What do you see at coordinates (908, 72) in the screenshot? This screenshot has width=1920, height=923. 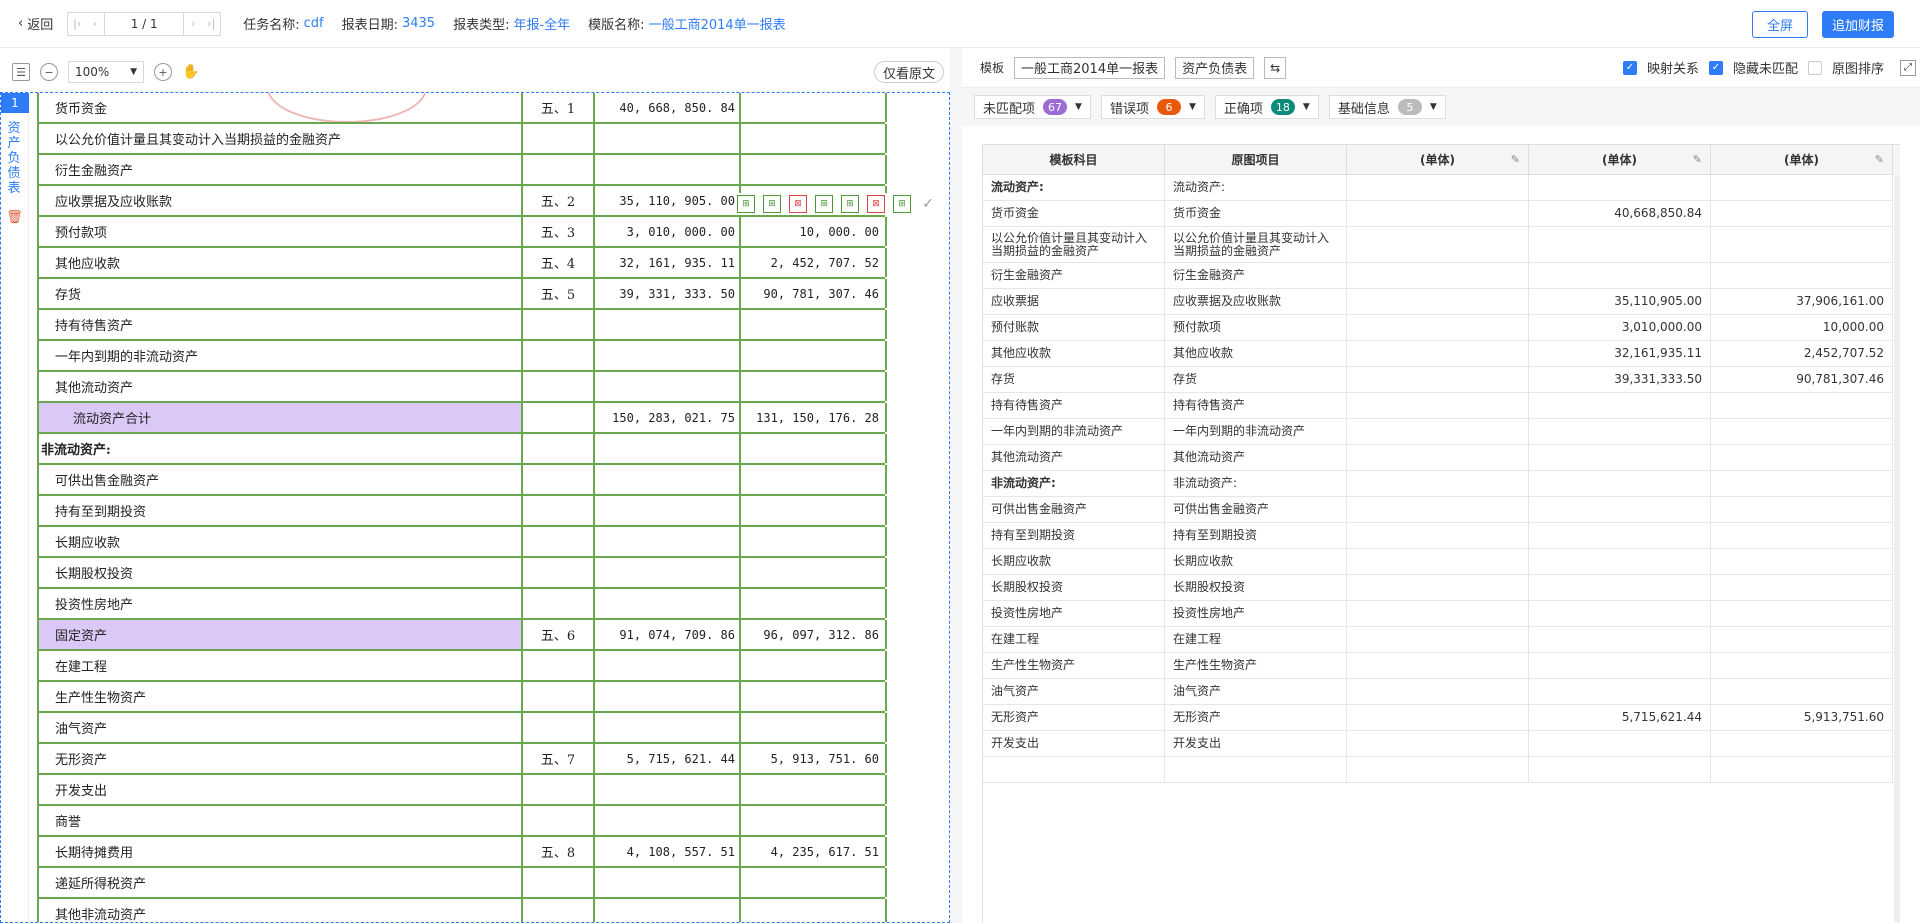 I see `original-only-button: 仅看原文` at bounding box center [908, 72].